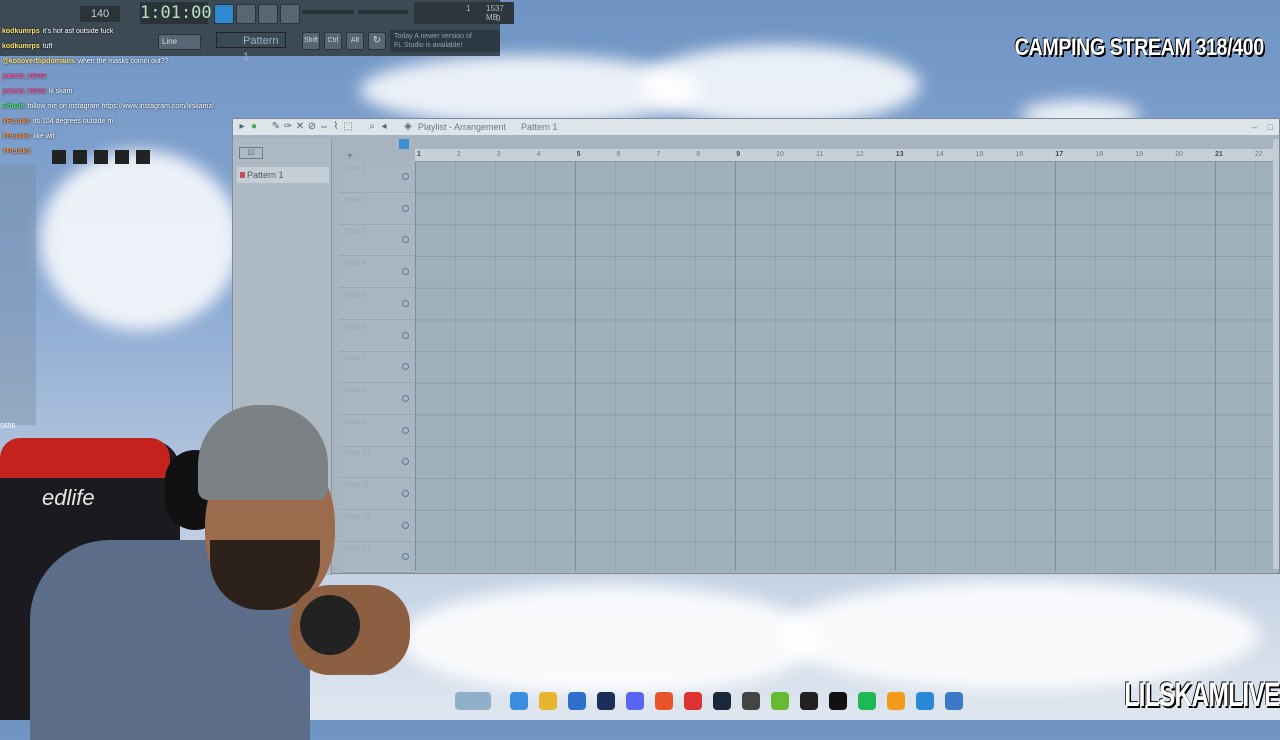 Image resolution: width=1280 pixels, height=740 pixels. I want to click on playback-tool-icon: ◂, so click(384, 127).